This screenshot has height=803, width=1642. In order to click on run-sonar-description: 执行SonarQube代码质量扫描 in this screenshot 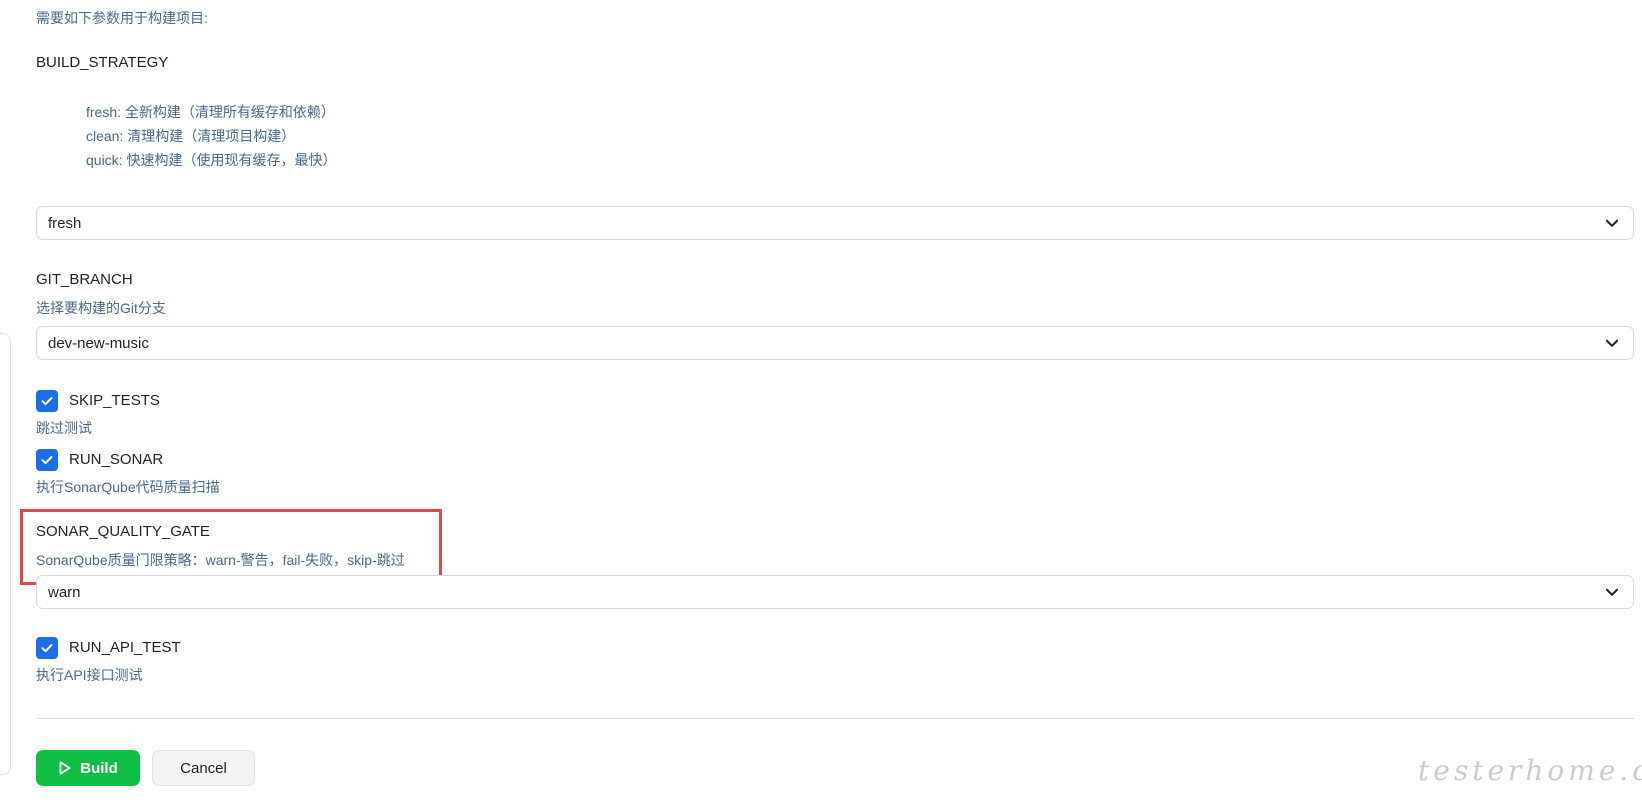, I will do `click(128, 487)`.